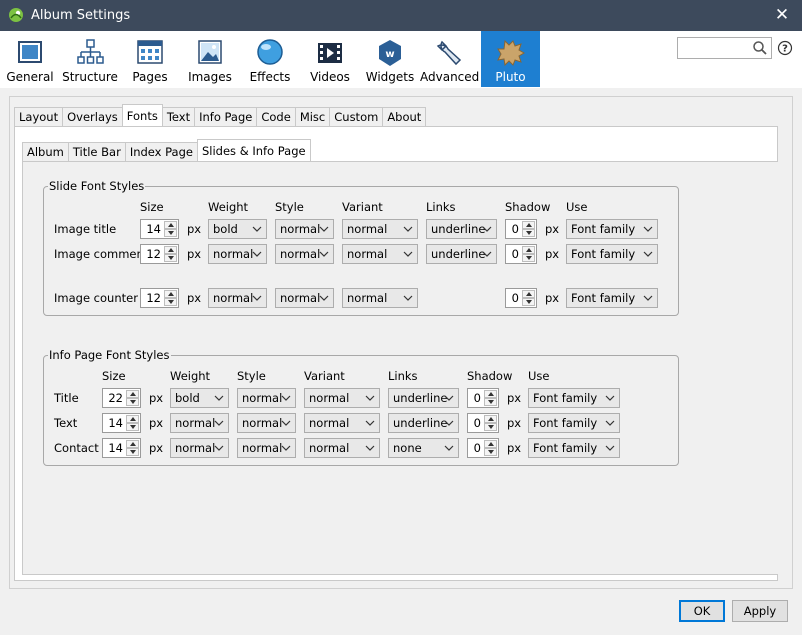  What do you see at coordinates (702, 611) in the screenshot?
I see `ok-button: OK` at bounding box center [702, 611].